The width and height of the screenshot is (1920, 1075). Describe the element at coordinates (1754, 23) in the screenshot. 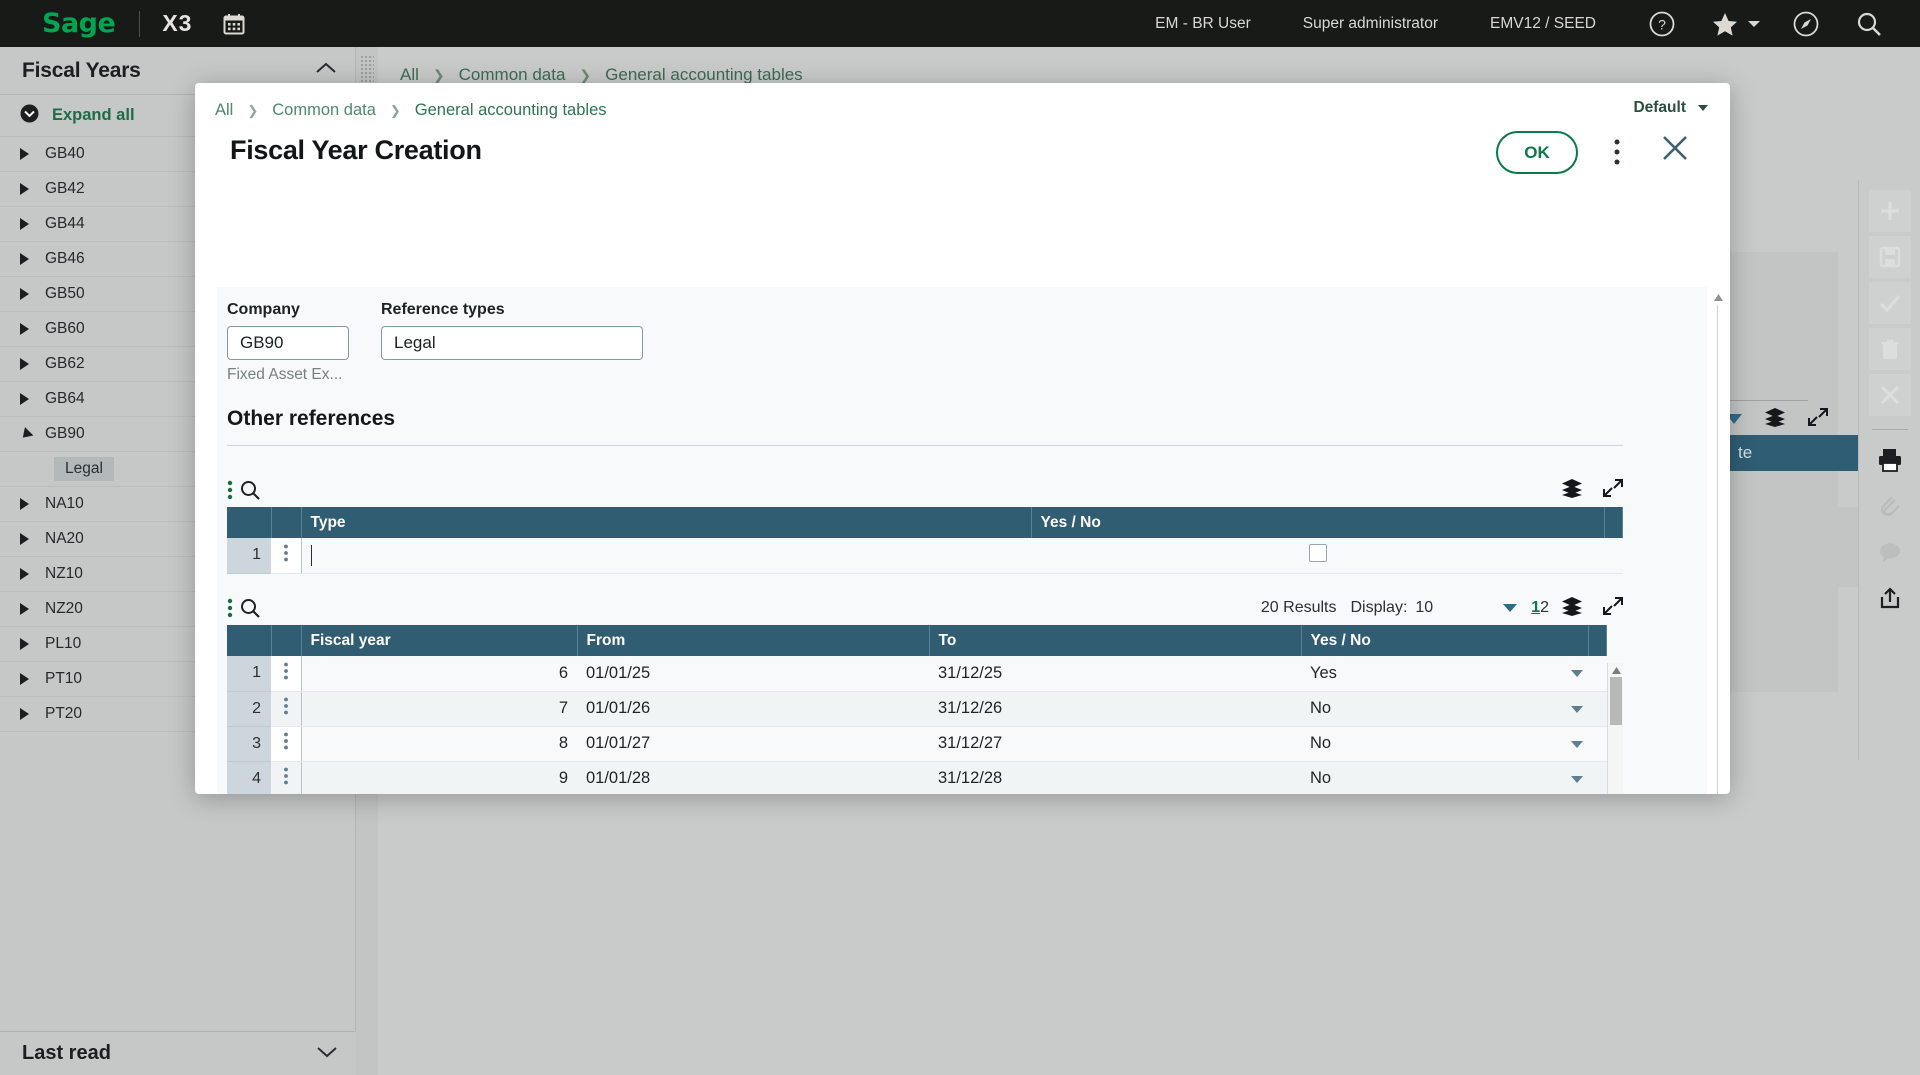

I see `chevron-down-icon` at that location.